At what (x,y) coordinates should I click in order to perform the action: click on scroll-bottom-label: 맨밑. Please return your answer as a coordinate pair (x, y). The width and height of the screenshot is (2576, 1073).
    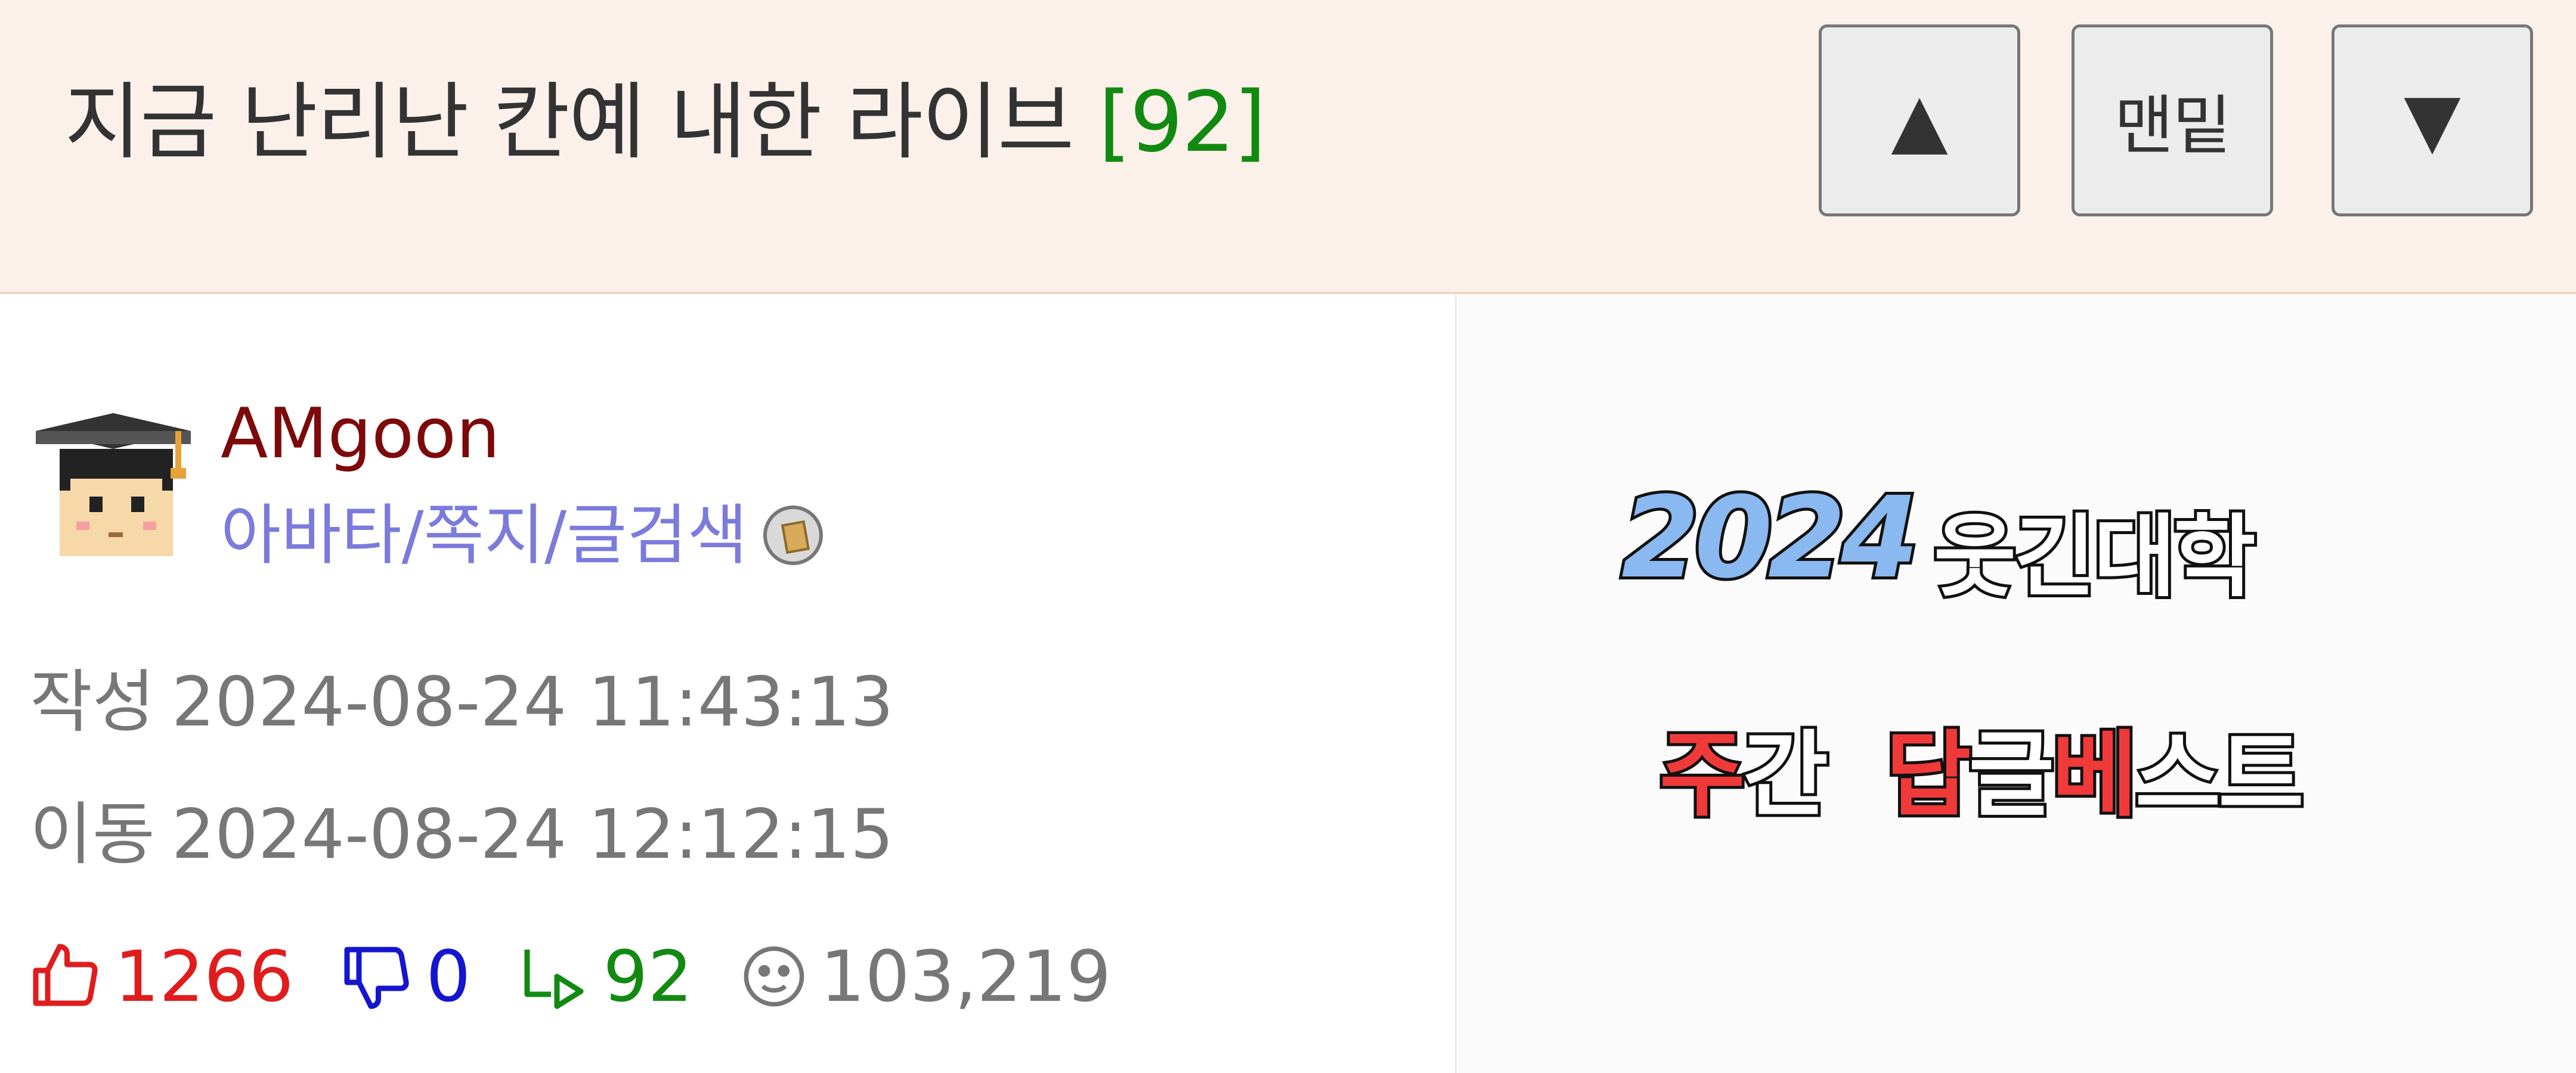
    Looking at the image, I should click on (2173, 126).